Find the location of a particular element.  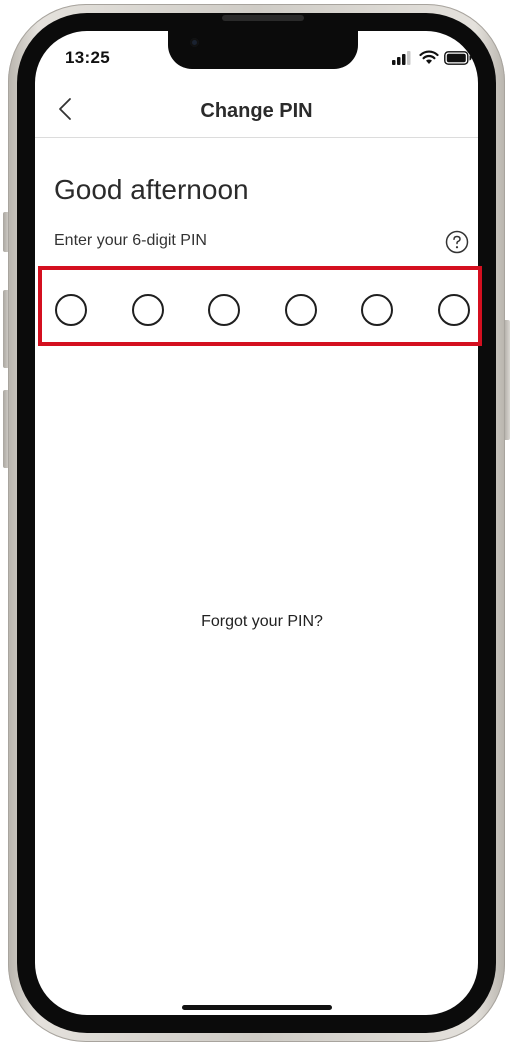

status-time: 13:25 is located at coordinates (87, 57).